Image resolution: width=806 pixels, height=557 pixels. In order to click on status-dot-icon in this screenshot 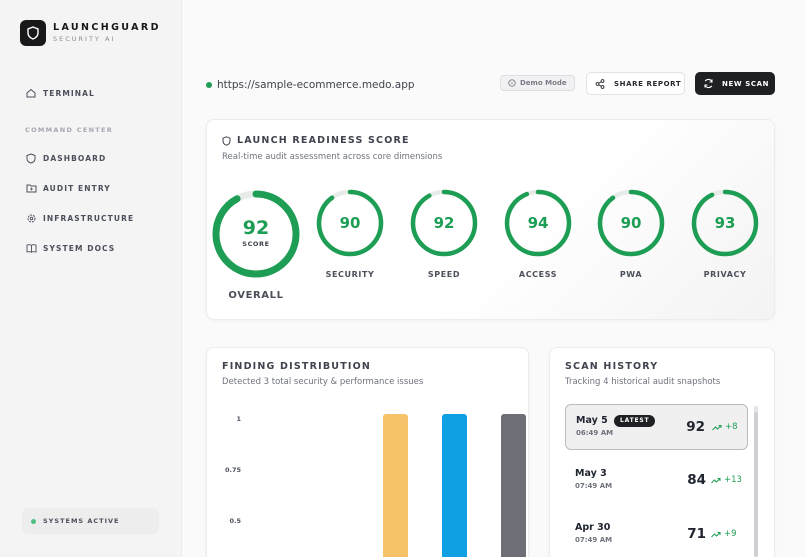, I will do `click(33, 521)`.